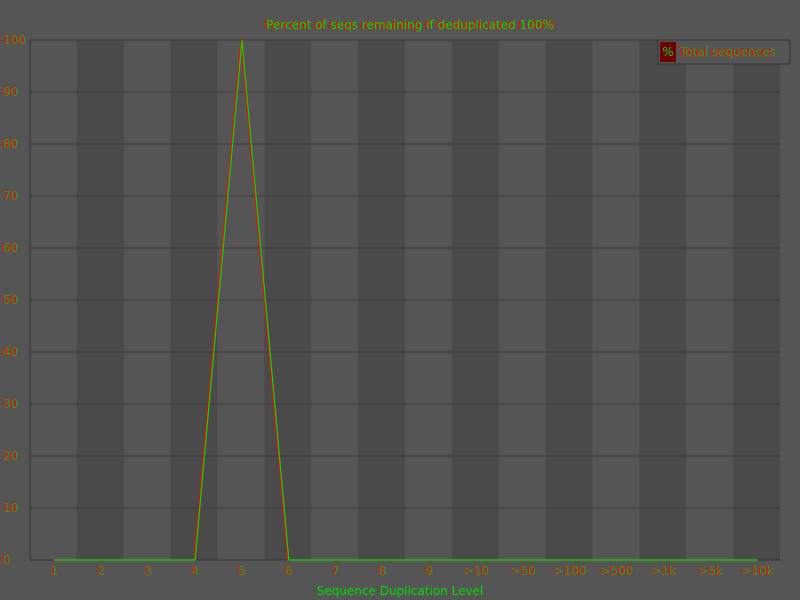 The width and height of the screenshot is (800, 600). I want to click on x-tick-label-green: >100, so click(570, 571).